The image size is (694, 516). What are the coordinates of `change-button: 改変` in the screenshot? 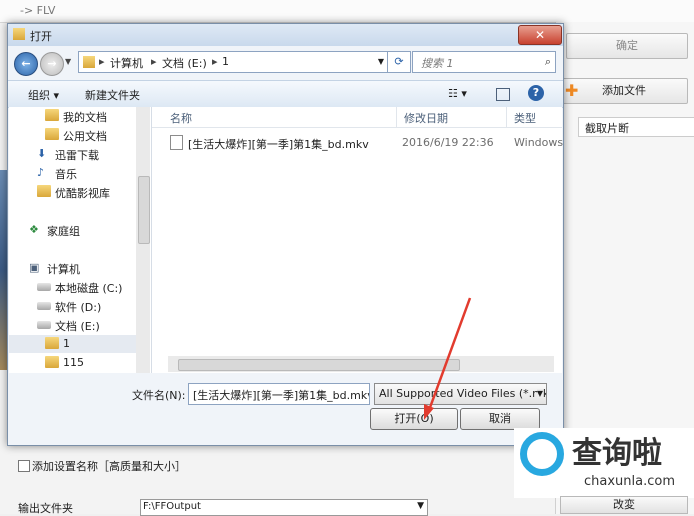 It's located at (624, 505).